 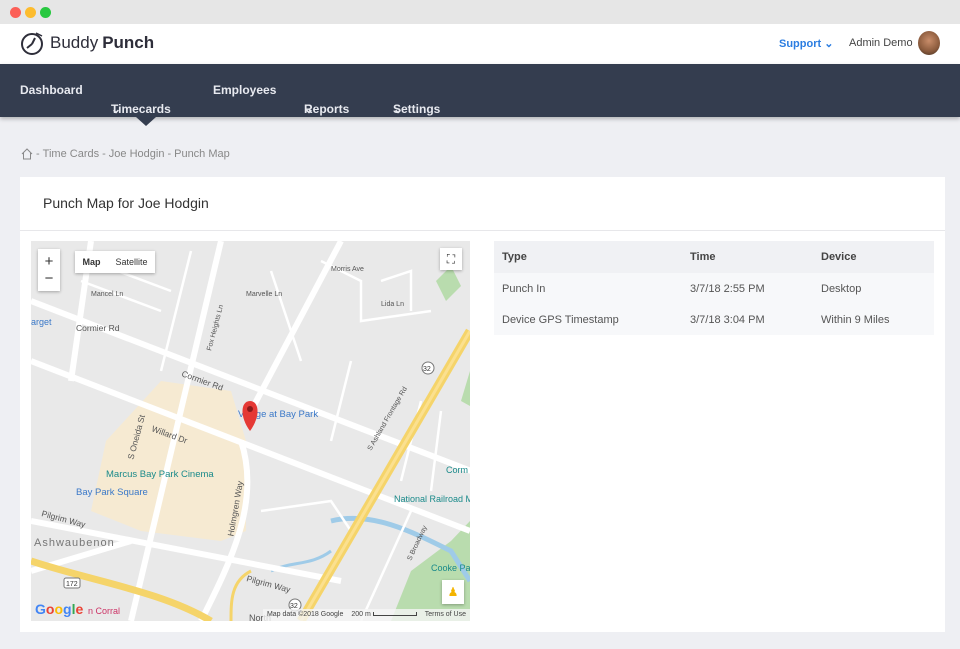 I want to click on brand-word2: Punch, so click(x=128, y=42).